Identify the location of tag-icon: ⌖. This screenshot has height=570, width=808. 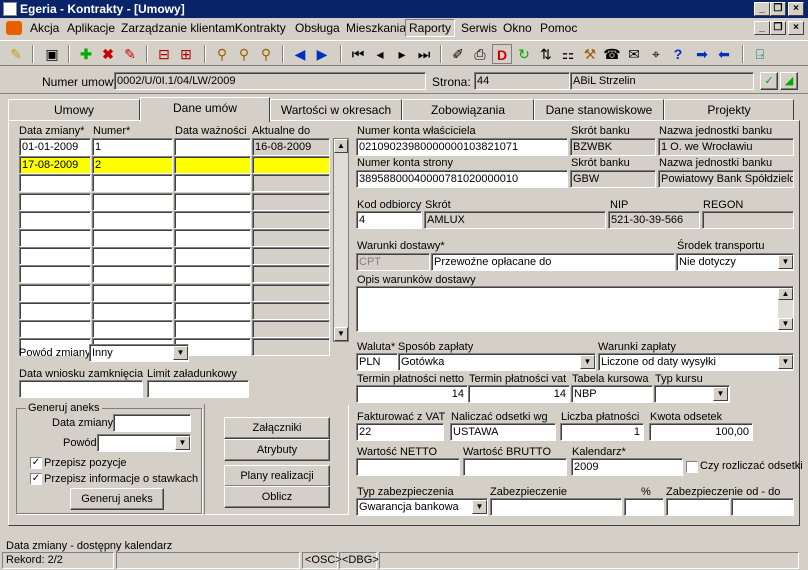
(656, 54).